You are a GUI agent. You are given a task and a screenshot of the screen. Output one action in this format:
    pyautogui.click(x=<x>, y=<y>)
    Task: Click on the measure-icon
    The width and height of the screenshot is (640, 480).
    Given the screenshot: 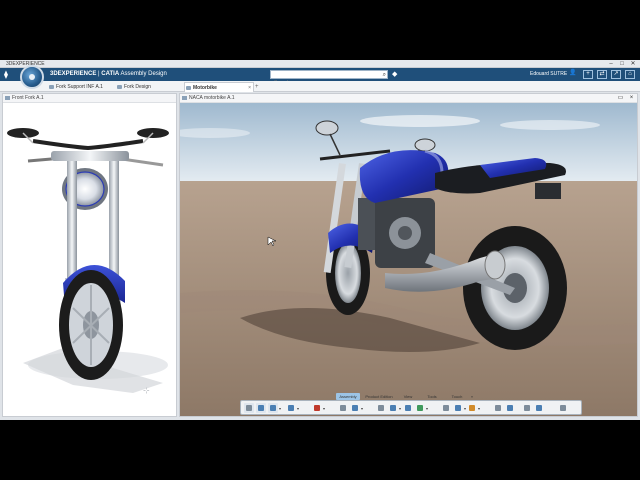 What is the action you would take?
    pyautogui.click(x=498, y=408)
    